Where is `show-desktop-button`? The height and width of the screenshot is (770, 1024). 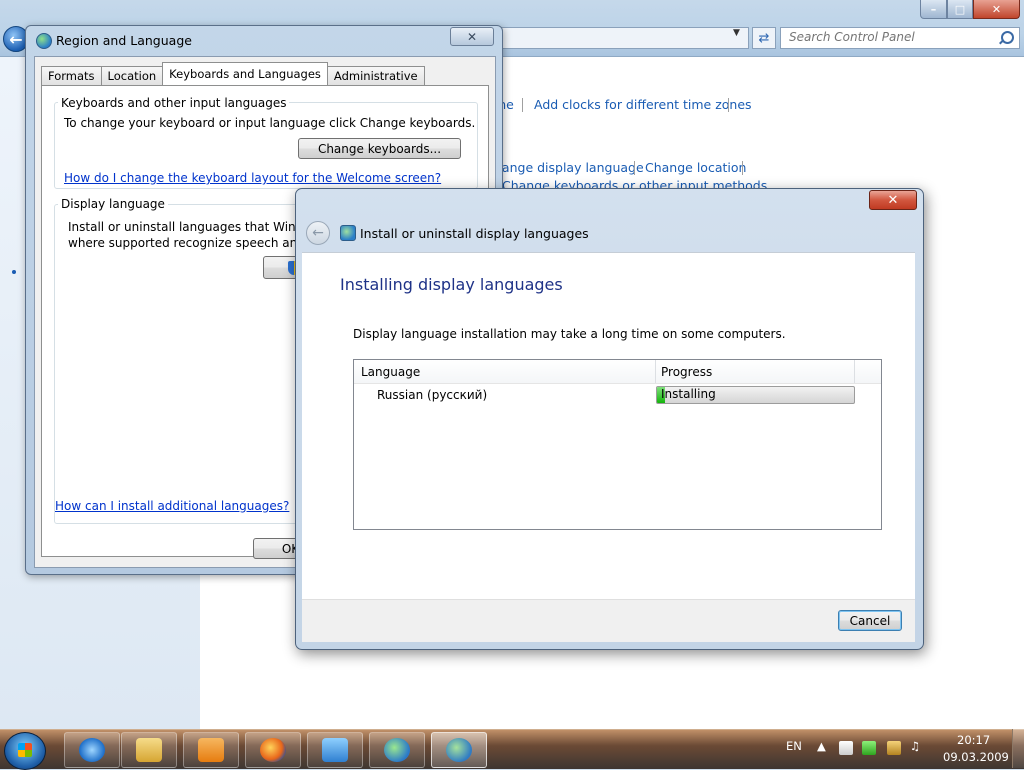 show-desktop-button is located at coordinates (1018, 748).